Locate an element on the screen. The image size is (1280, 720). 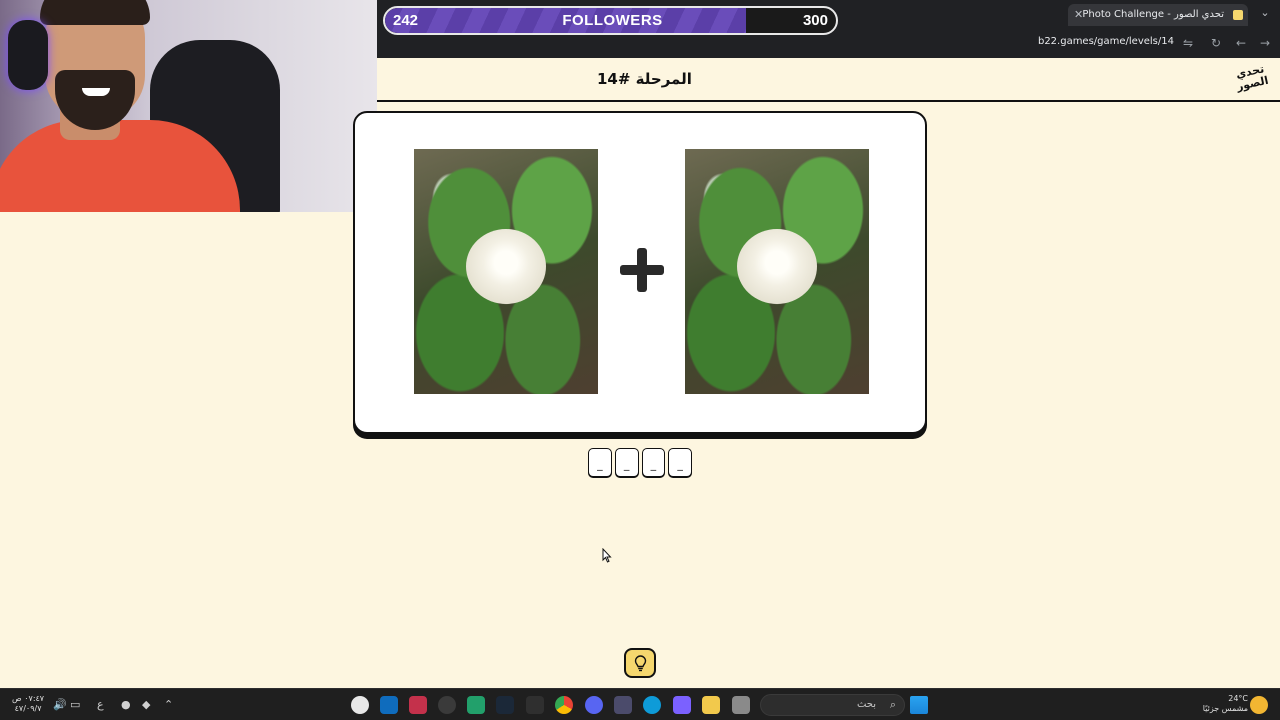
plus-icon is located at coordinates (642, 270).